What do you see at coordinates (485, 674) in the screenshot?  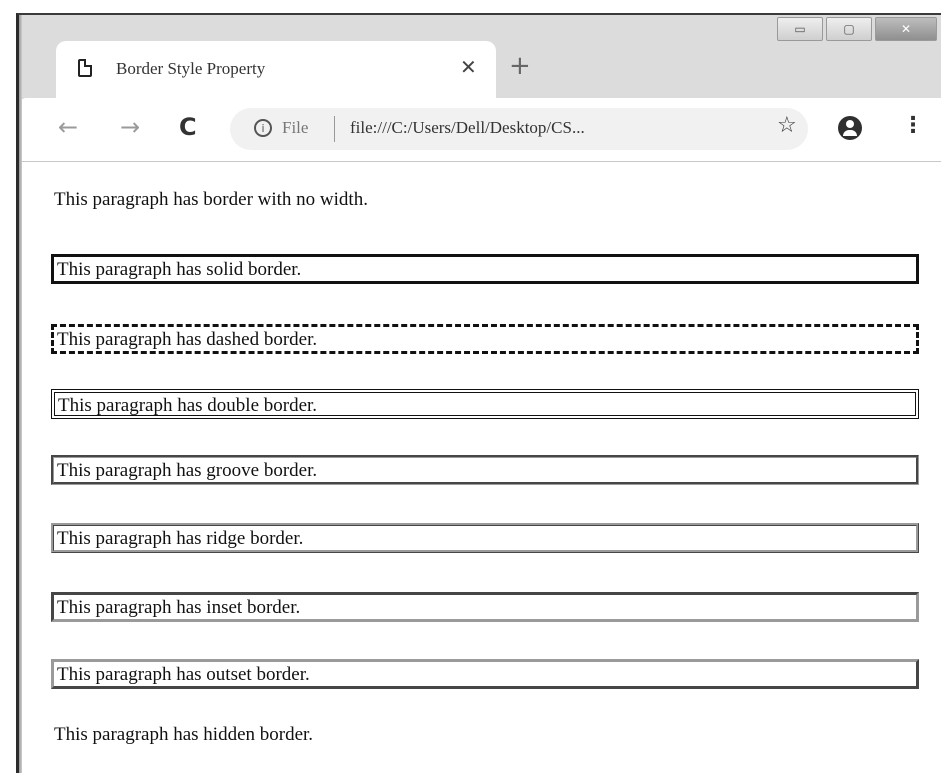 I see `paragraph-outset: This paragraph has outset border.` at bounding box center [485, 674].